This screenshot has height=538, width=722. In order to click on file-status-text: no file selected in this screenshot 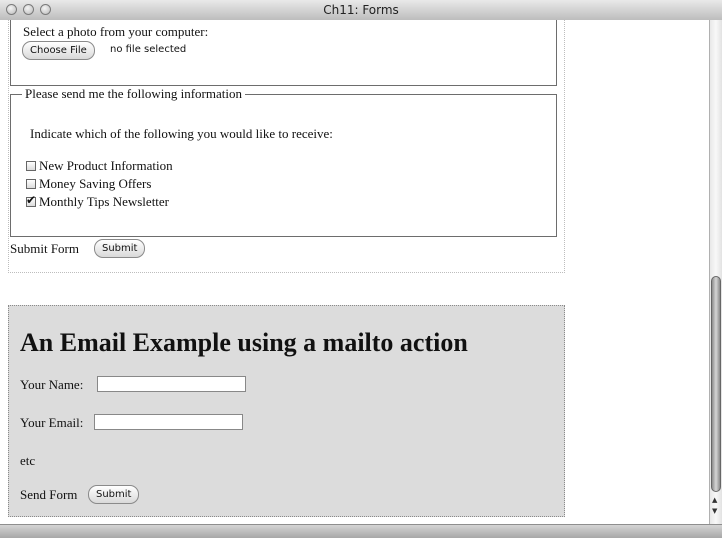, I will do `click(148, 49)`.